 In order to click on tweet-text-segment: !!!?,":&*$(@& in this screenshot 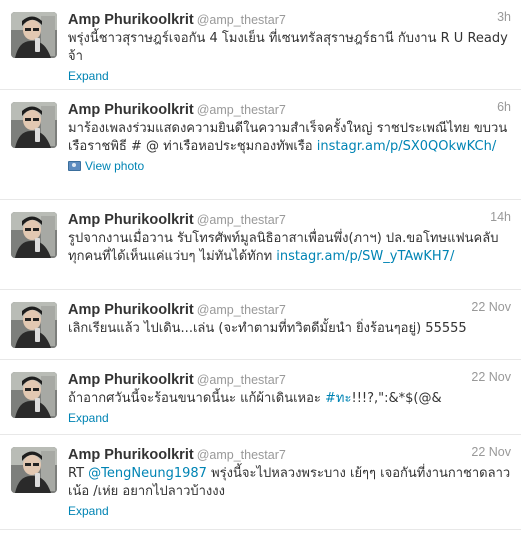, I will do `click(396, 398)`.